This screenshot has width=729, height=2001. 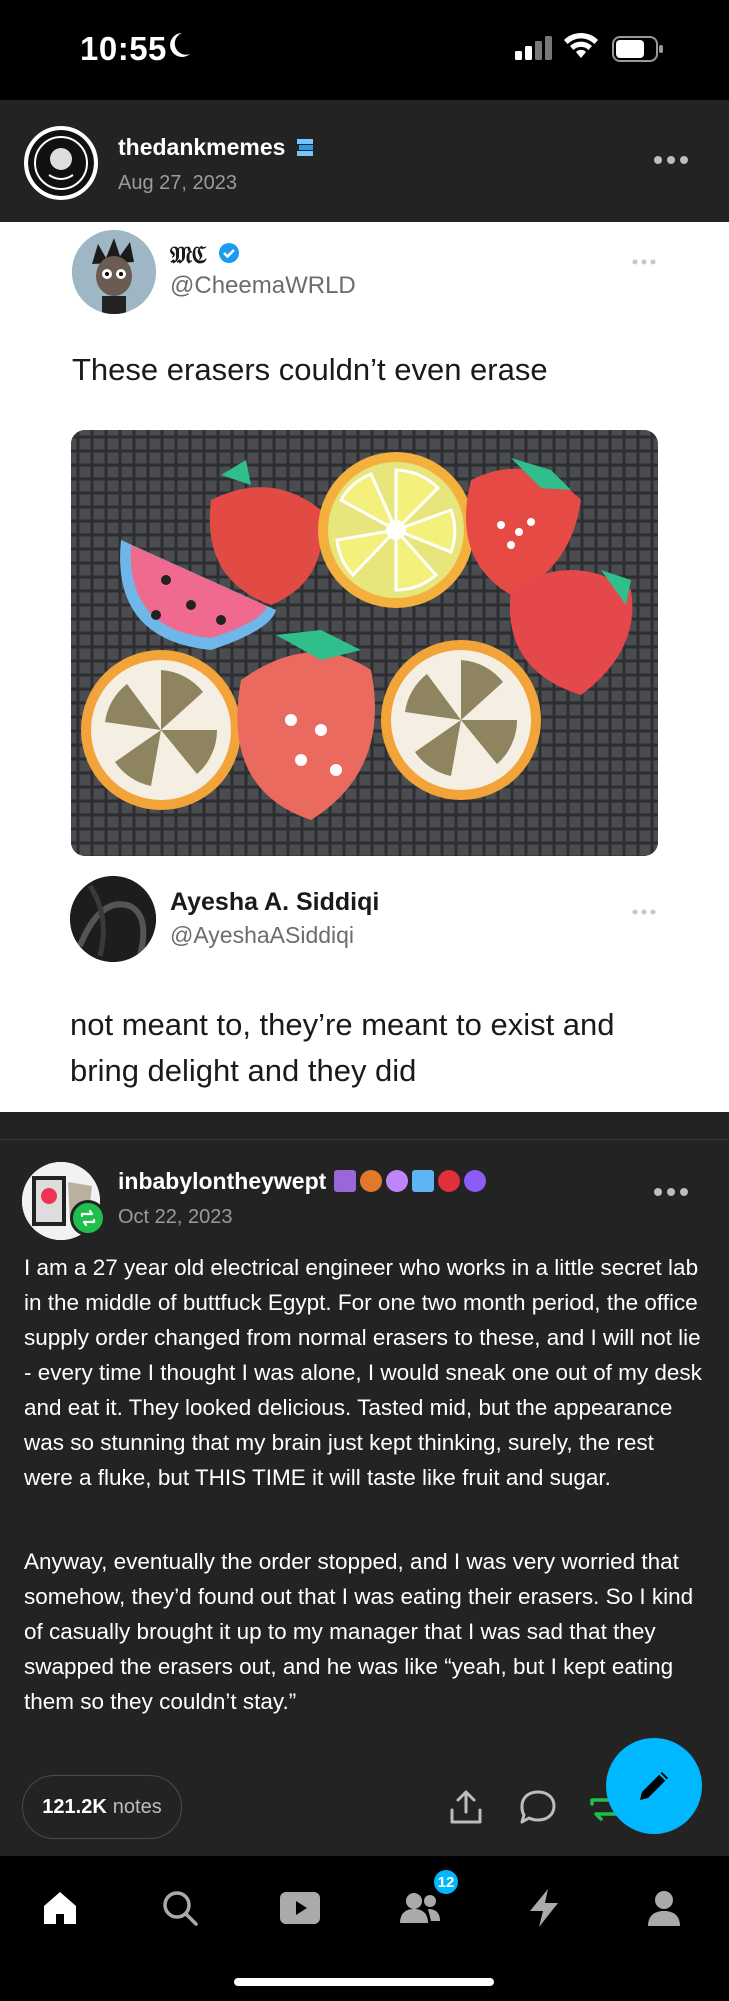 What do you see at coordinates (74, 1806) in the screenshot?
I see `notes-count: 121.2K` at bounding box center [74, 1806].